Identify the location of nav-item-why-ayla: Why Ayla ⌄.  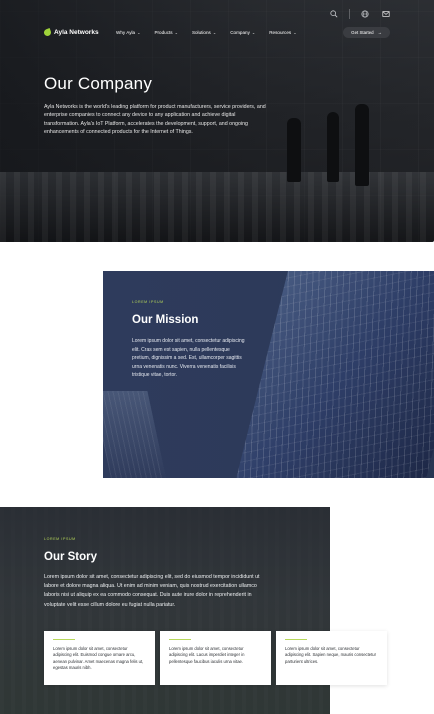
(128, 32).